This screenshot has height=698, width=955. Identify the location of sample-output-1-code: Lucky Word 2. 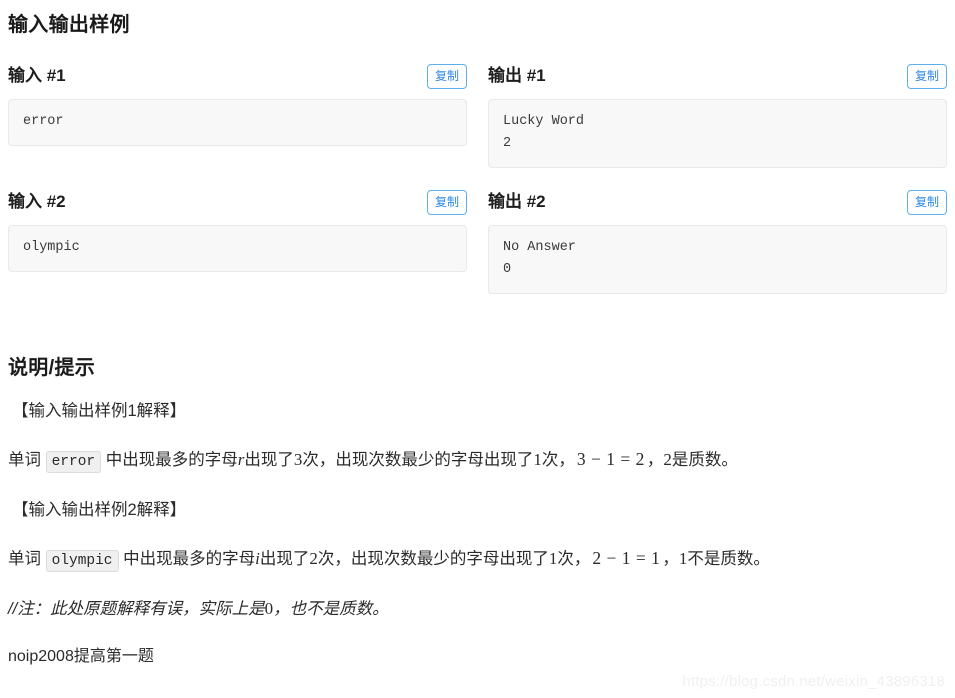
(717, 133).